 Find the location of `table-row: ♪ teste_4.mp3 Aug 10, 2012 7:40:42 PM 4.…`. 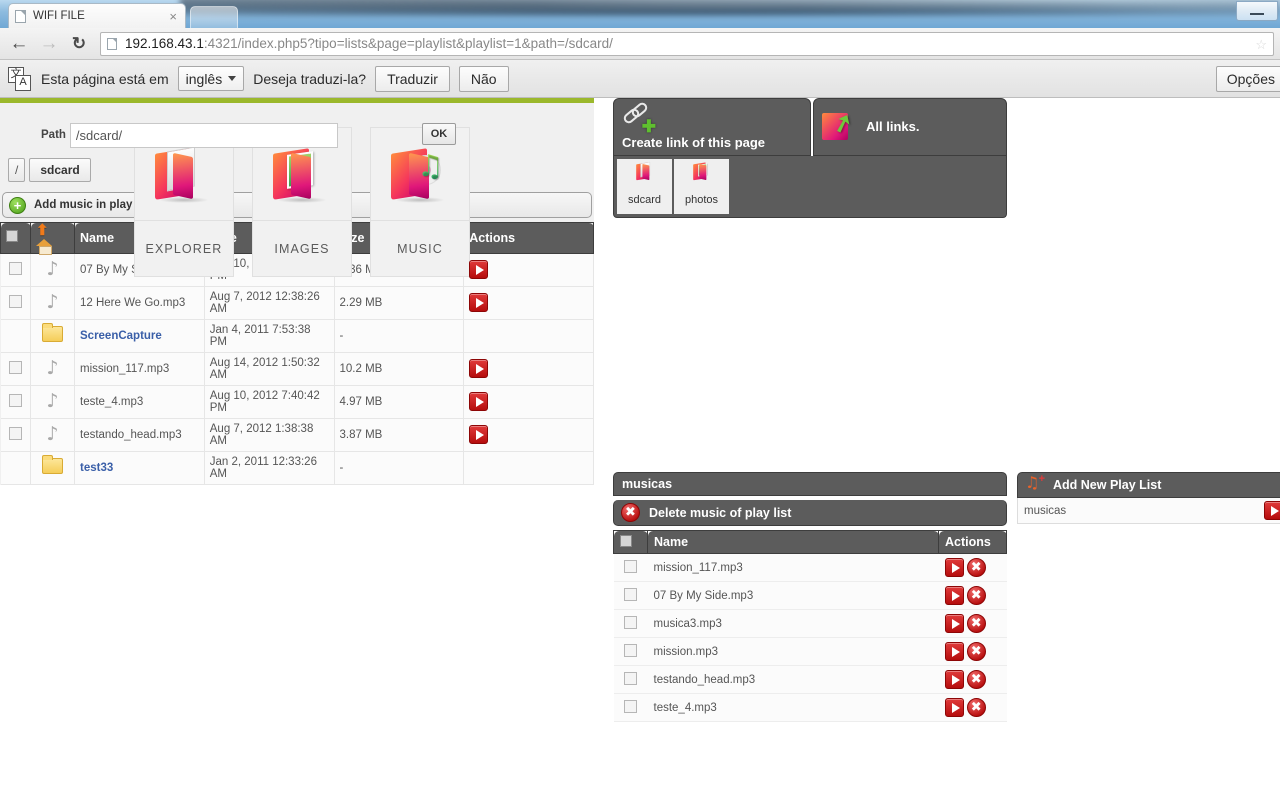

table-row: ♪ teste_4.mp3 Aug 10, 2012 7:40:42 PM 4.… is located at coordinates (297, 402).